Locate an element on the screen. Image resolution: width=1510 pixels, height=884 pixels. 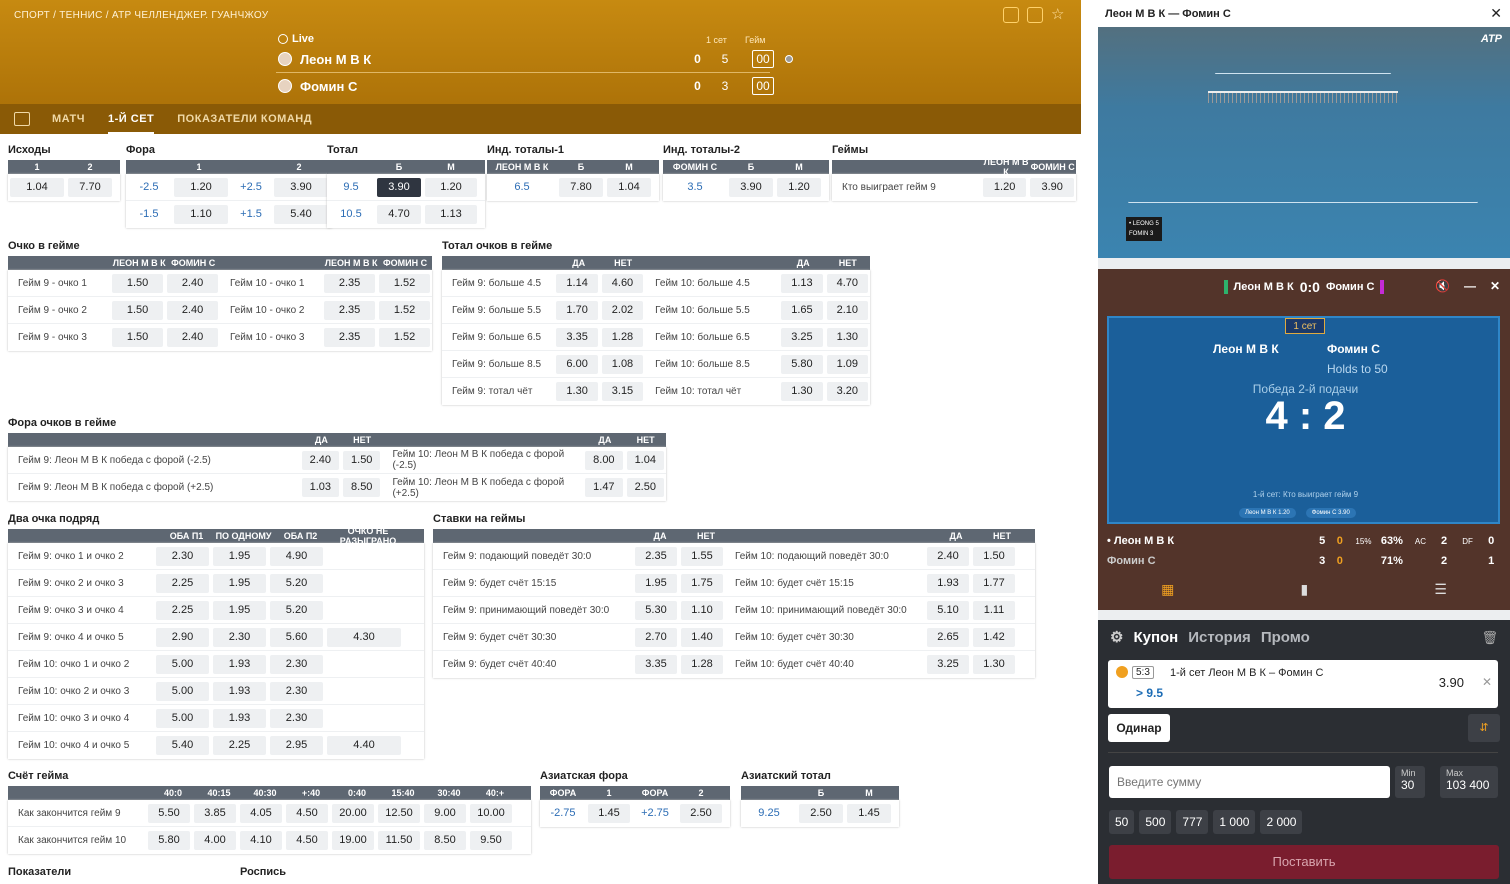
odd-button: 4.10 is located at coordinates (261, 840).